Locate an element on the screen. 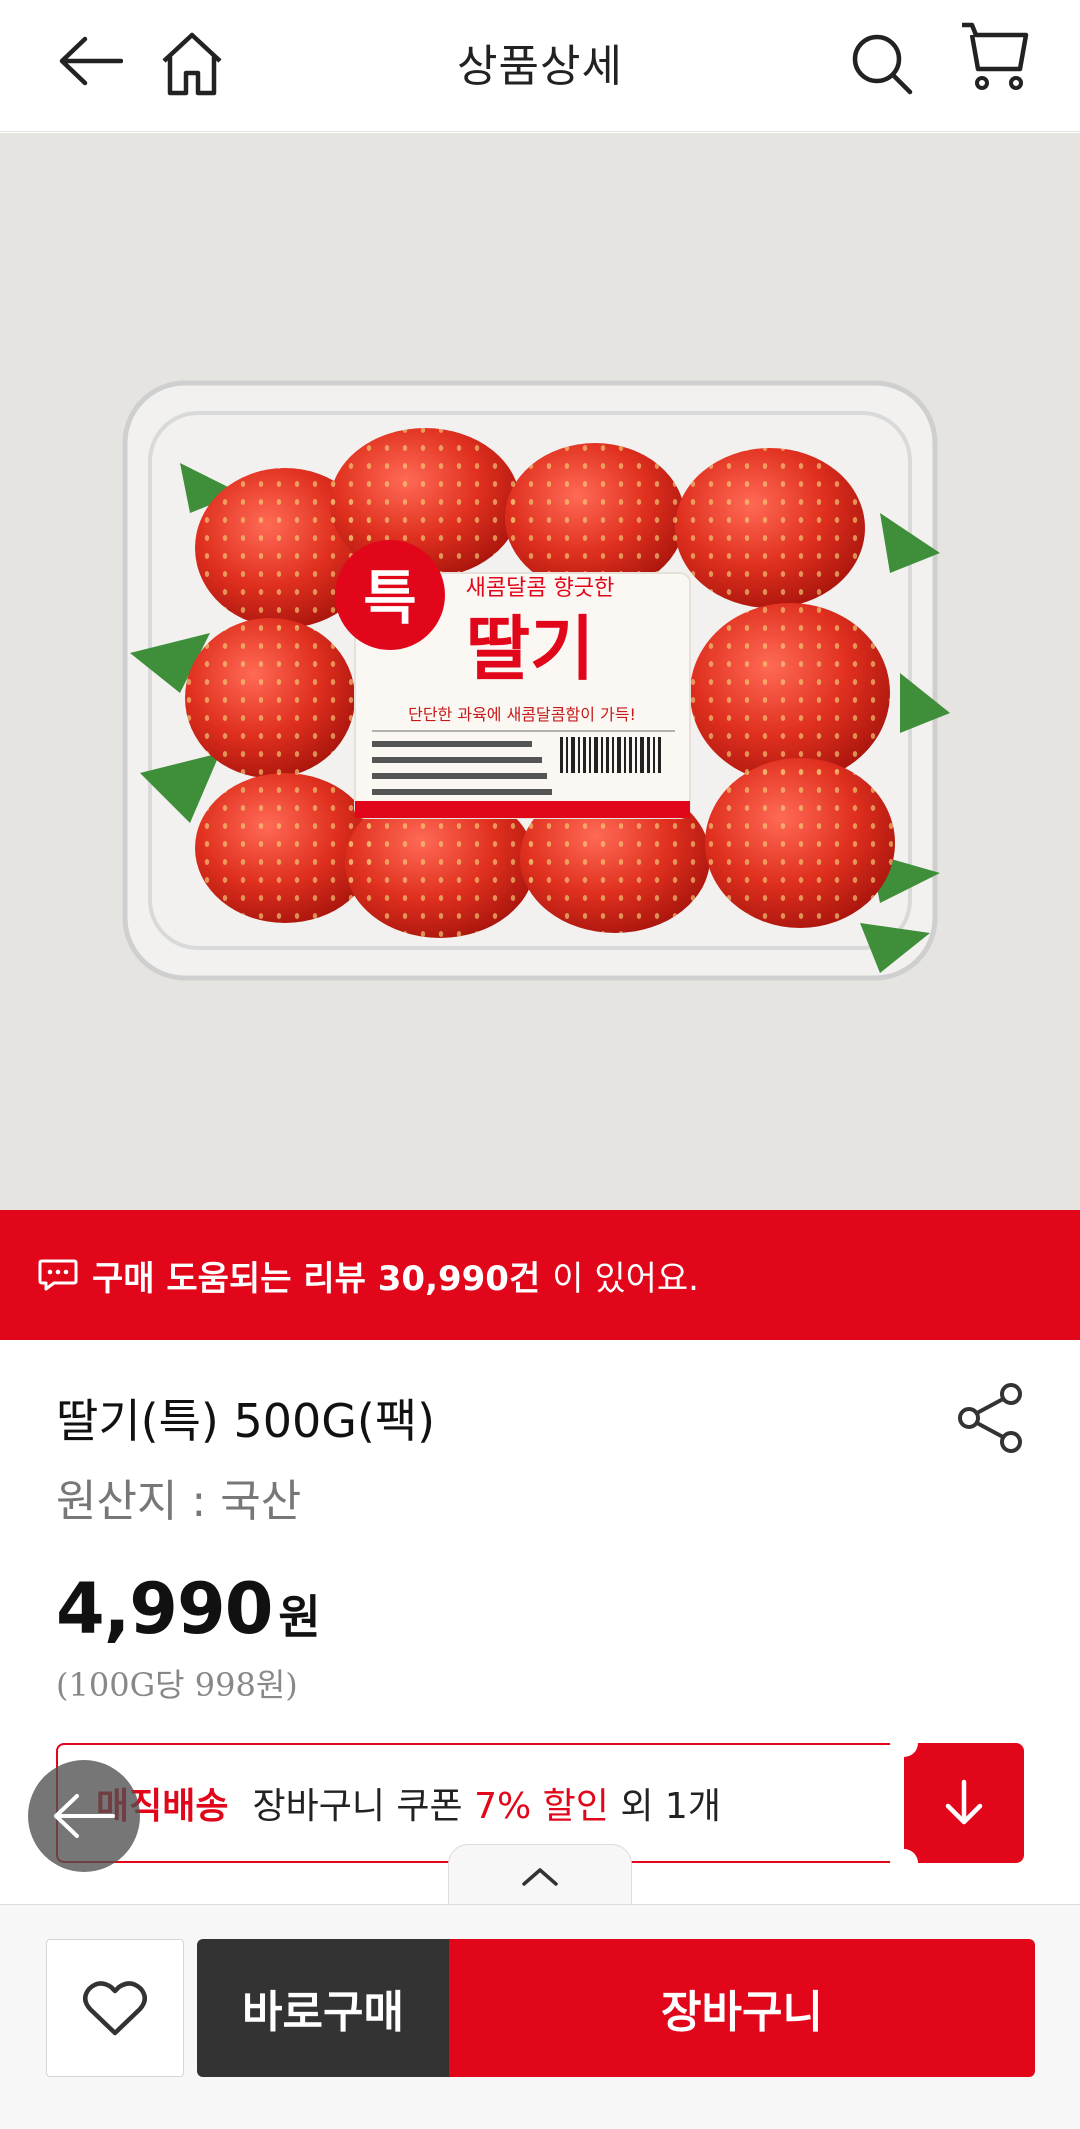 The width and height of the screenshot is (1080, 2129). arrow-down-icon is located at coordinates (964, 1802).